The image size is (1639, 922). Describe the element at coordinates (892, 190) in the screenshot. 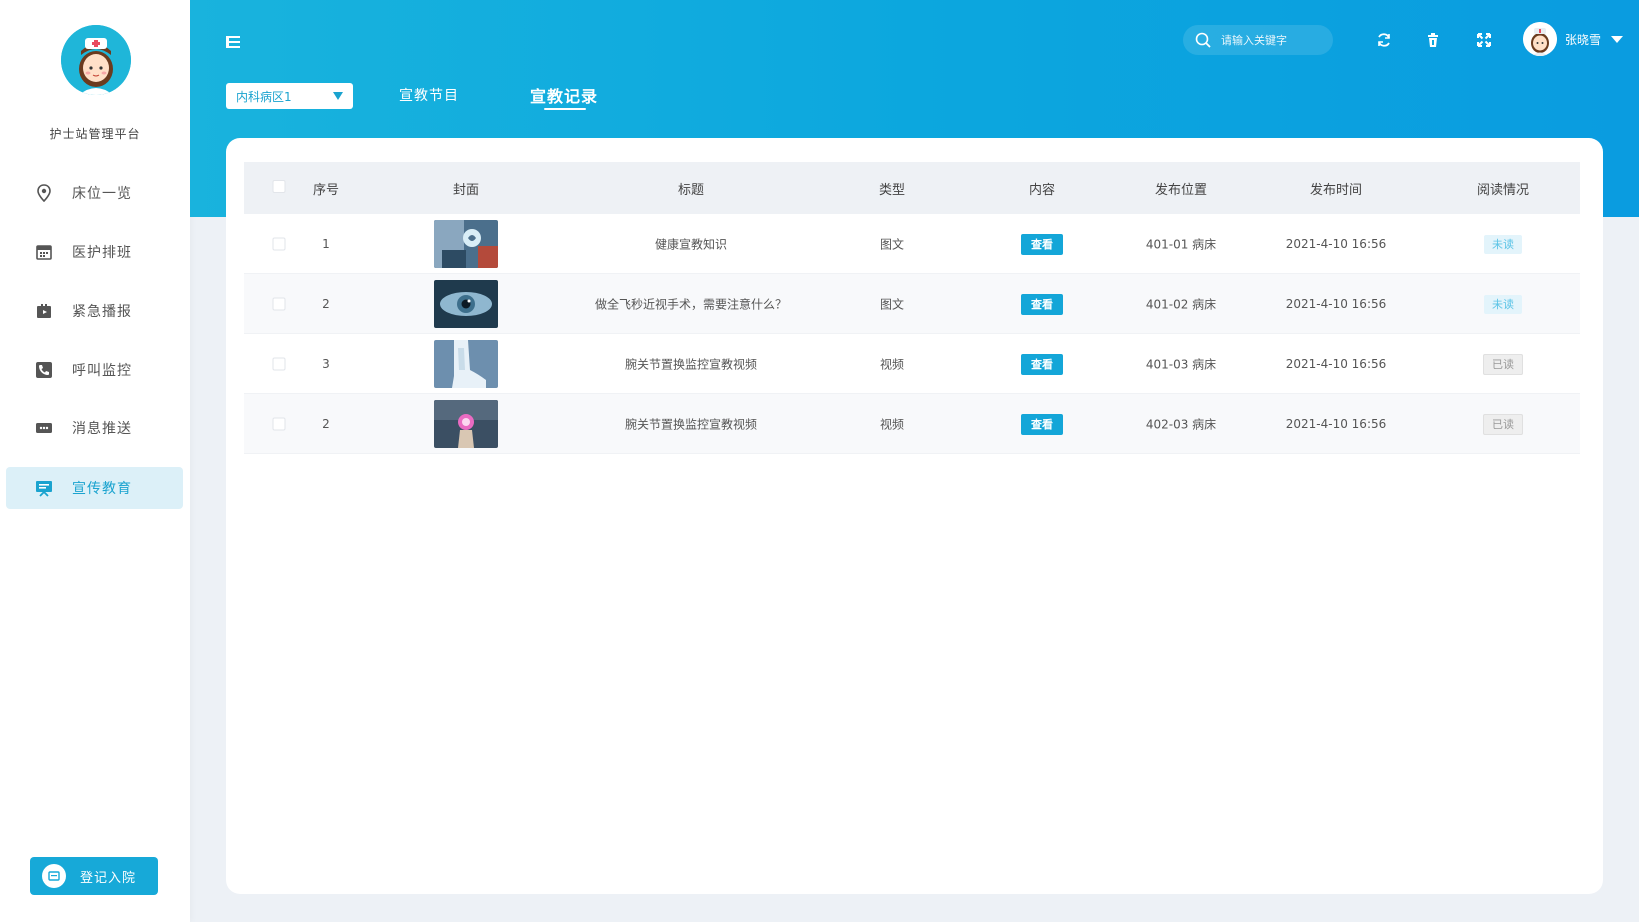

I see `header-type: 类型` at that location.